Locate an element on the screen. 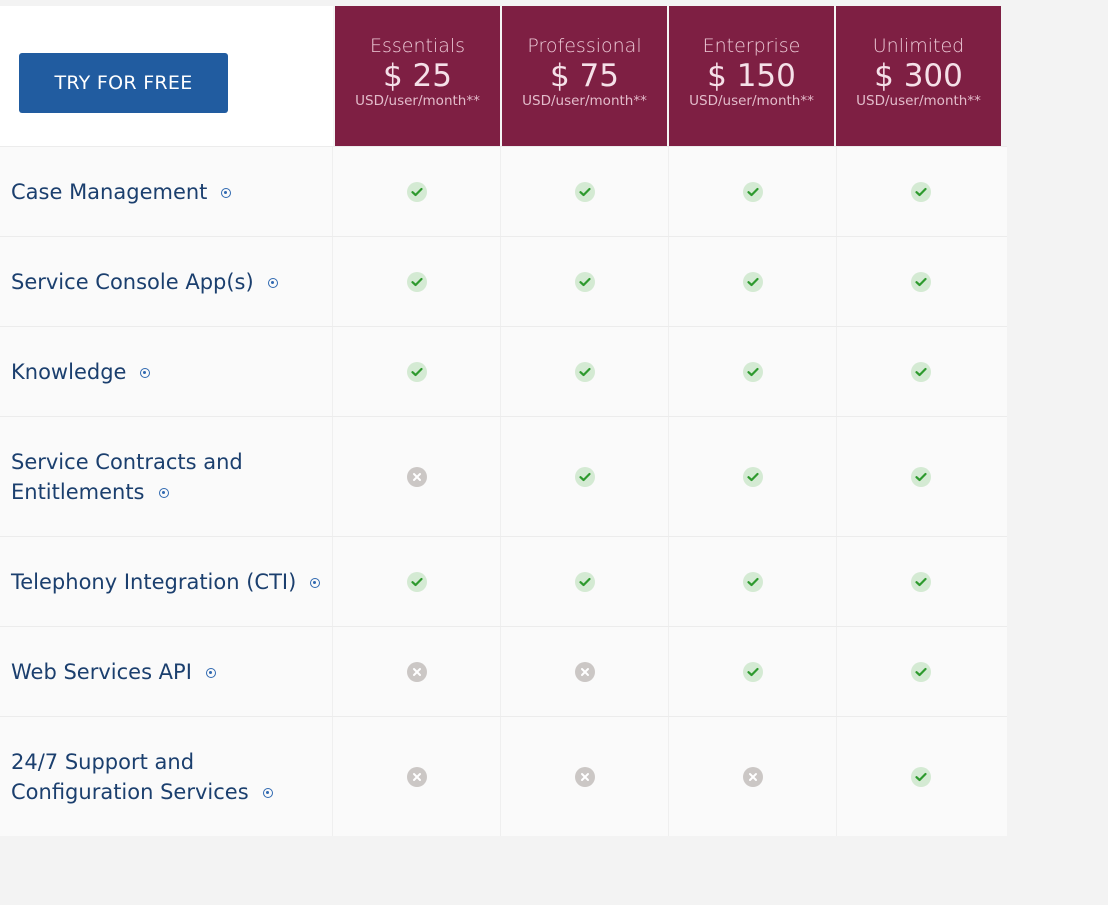  plan-name: Unlimited is located at coordinates (918, 46).